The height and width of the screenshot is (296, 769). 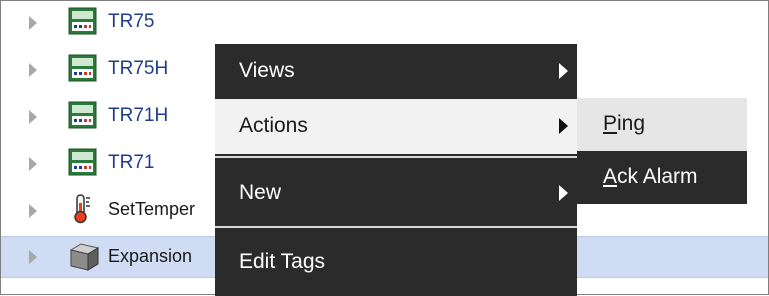 I want to click on submenu-item-ping: Ping, so click(x=662, y=124).